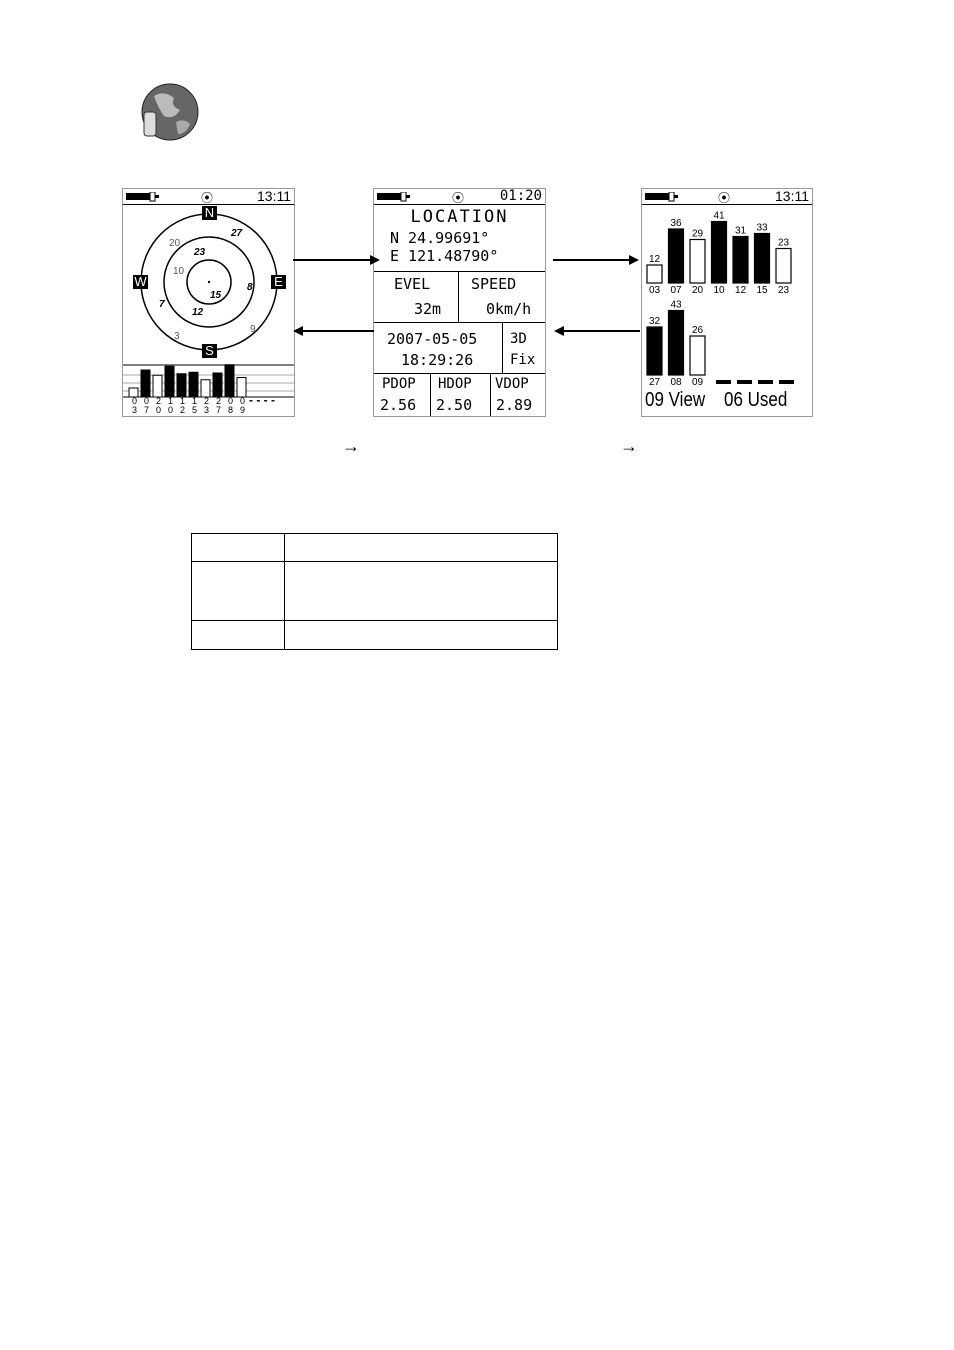  Describe the element at coordinates (676, 290) in the screenshot. I see `prn-label-07: 07` at that location.